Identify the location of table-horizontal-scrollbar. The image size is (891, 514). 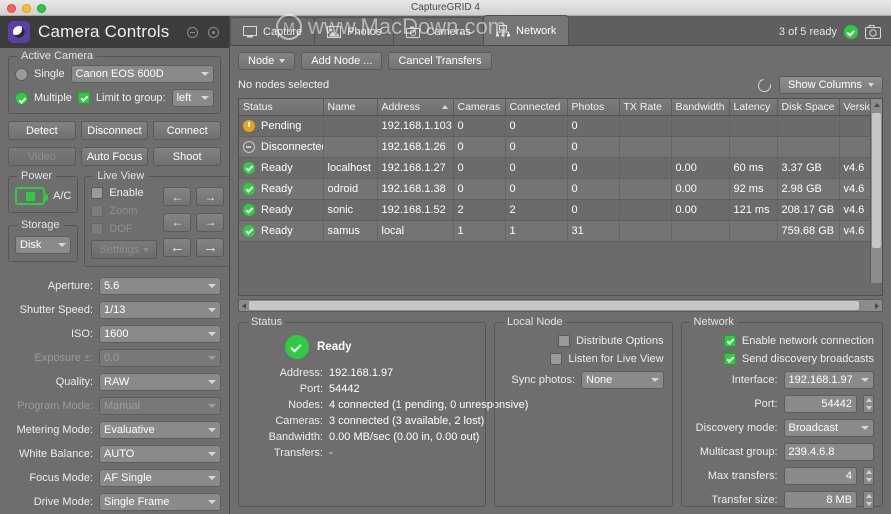
(560, 305).